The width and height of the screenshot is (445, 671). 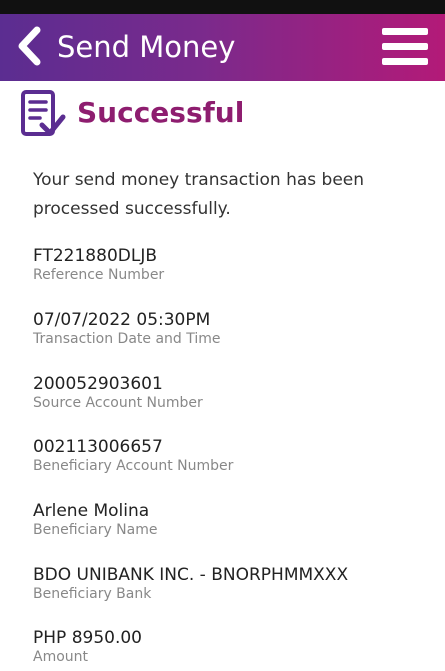 What do you see at coordinates (405, 31) in the screenshot?
I see `hamburger-menu-icon` at bounding box center [405, 31].